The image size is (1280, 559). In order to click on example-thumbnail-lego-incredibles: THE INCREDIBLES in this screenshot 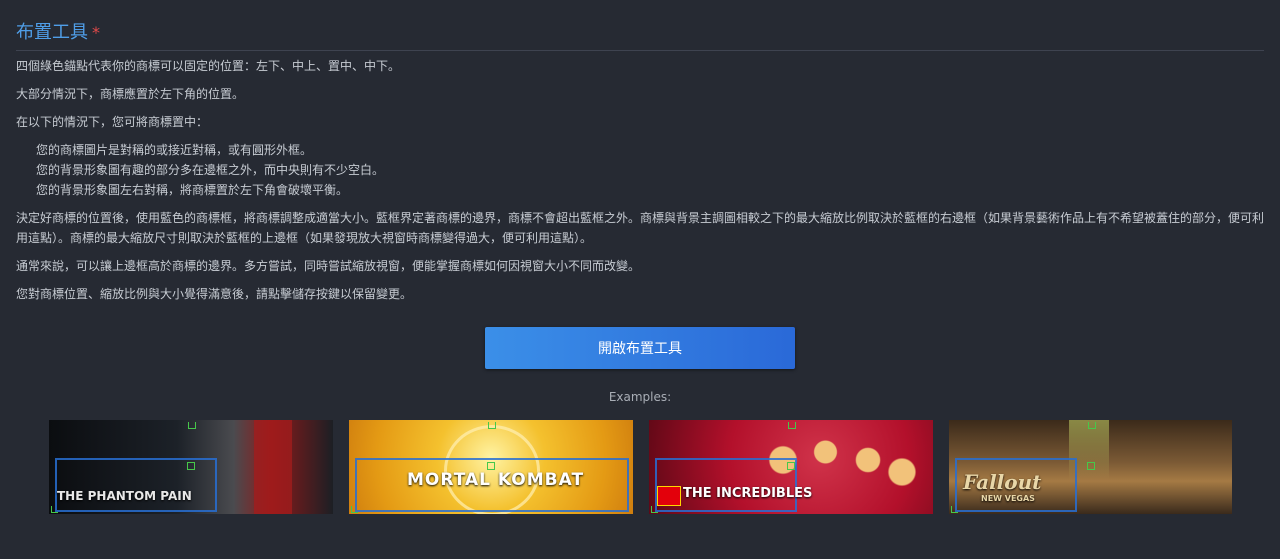, I will do `click(791, 467)`.